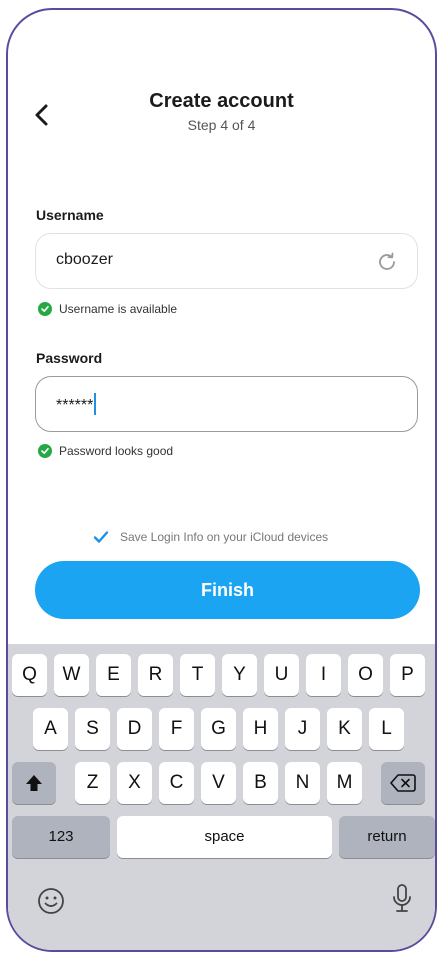 The height and width of the screenshot is (958, 443). Describe the element at coordinates (226, 404) in the screenshot. I see `password-field: ******` at that location.